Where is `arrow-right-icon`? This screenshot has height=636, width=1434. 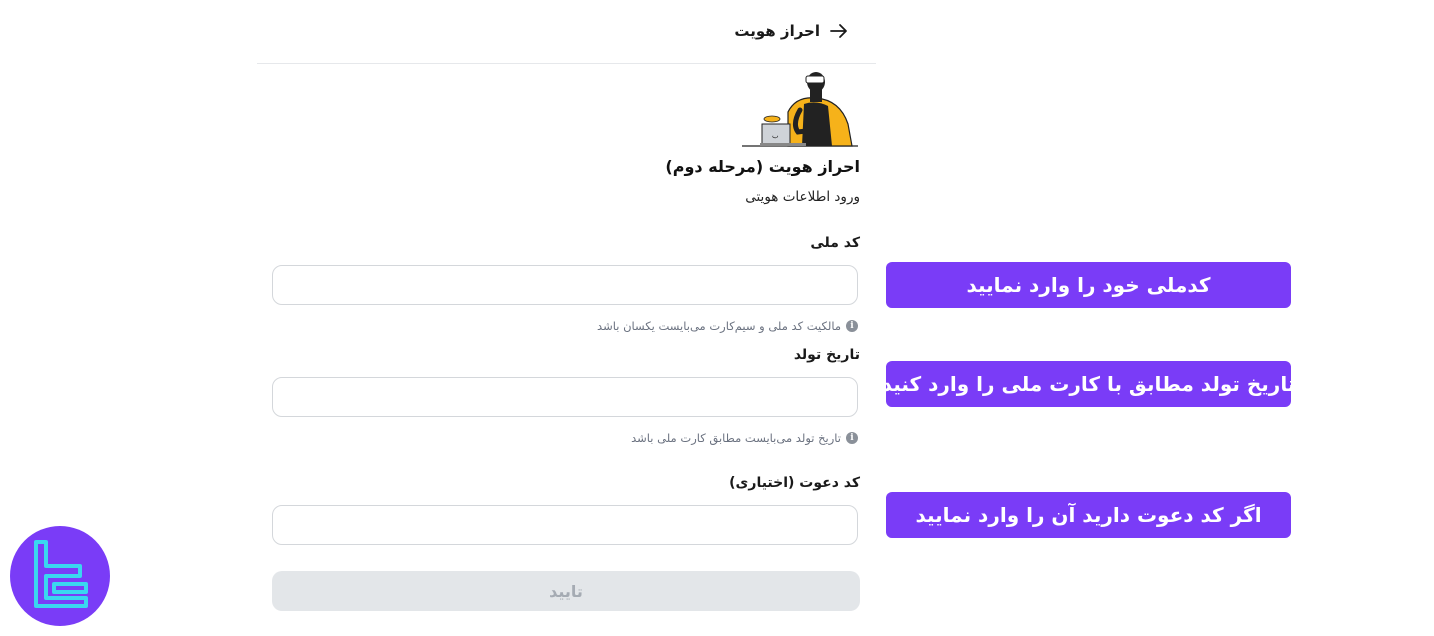
arrow-right-icon is located at coordinates (839, 31).